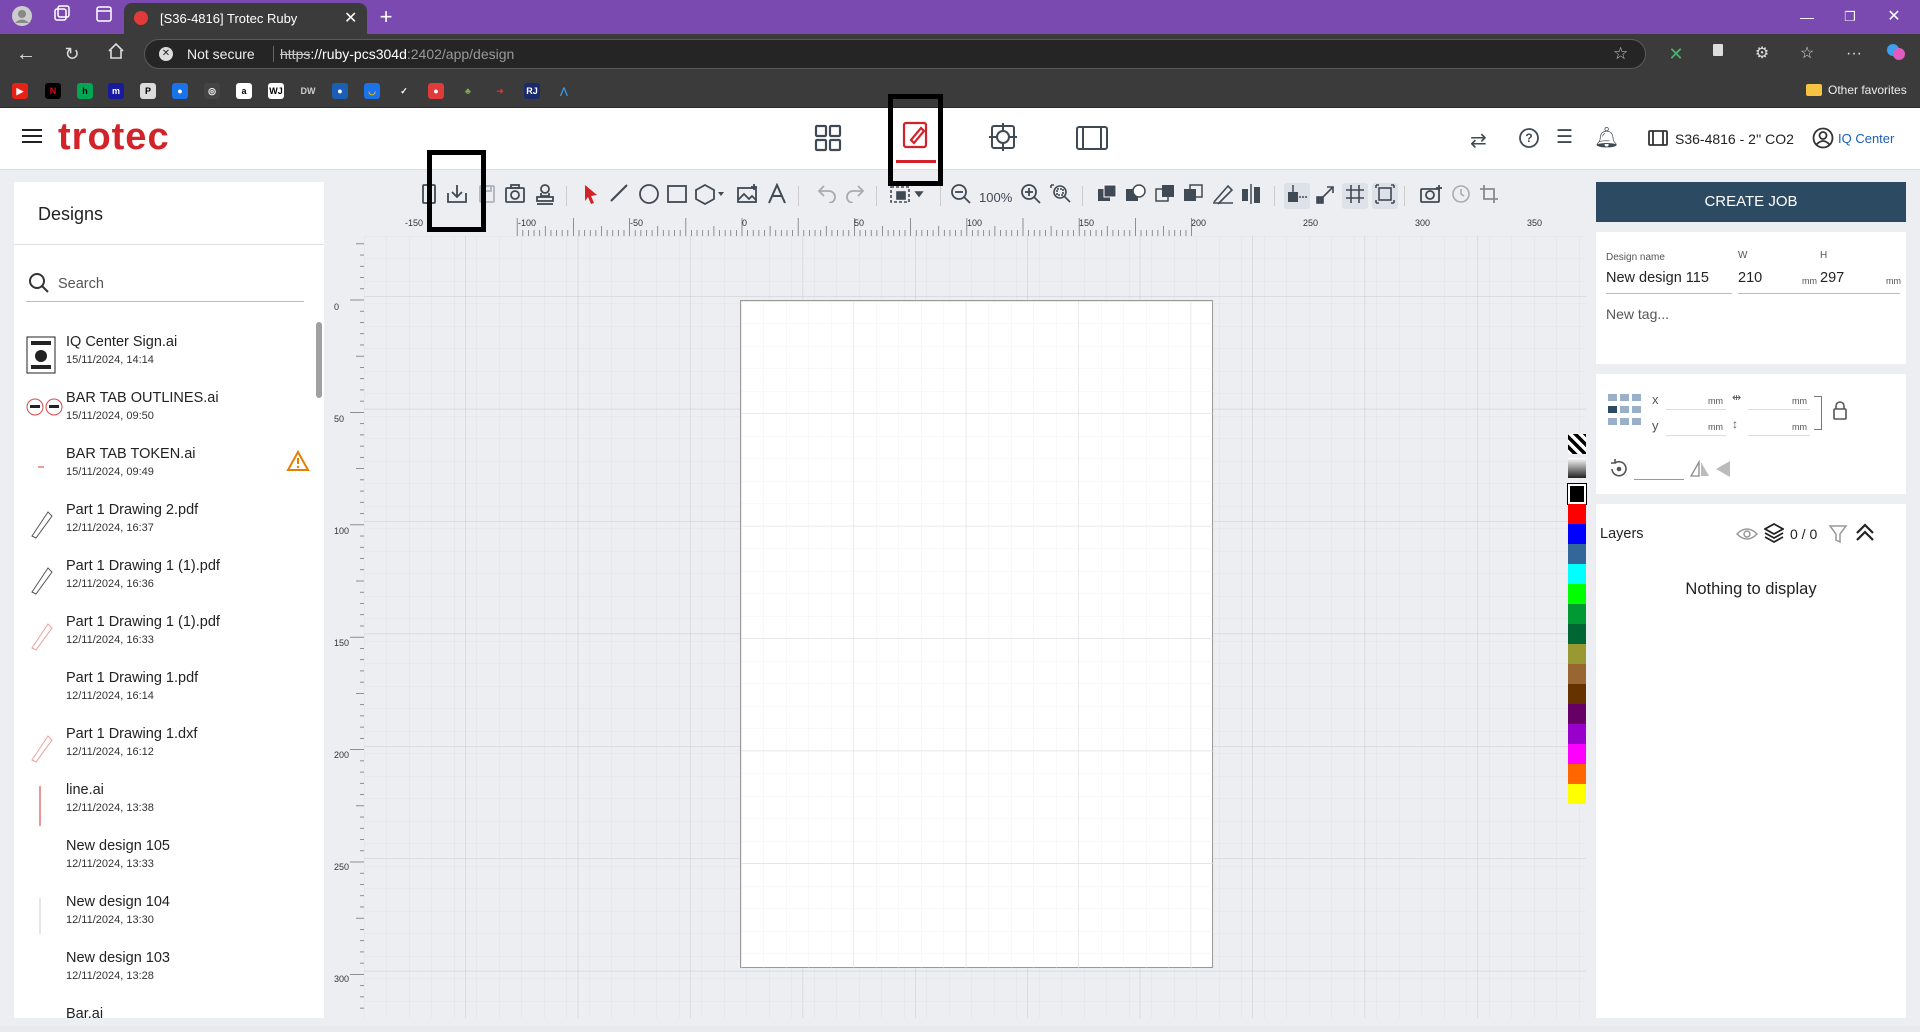  Describe the element at coordinates (32, 136) in the screenshot. I see `hamburger-menu-icon` at that location.